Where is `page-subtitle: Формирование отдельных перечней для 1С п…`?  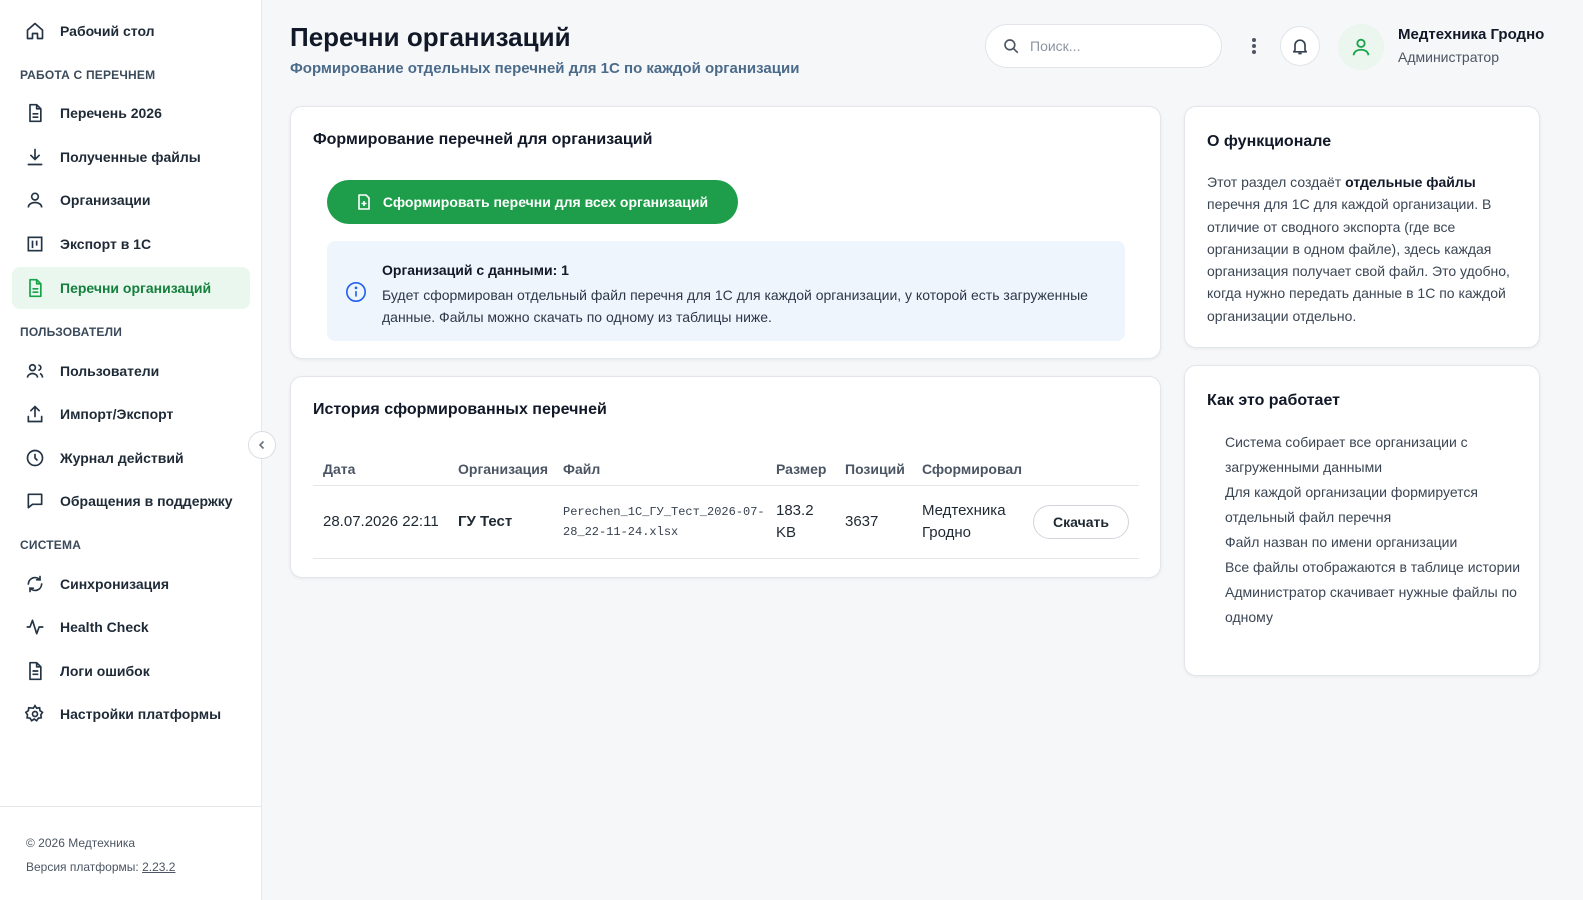
page-subtitle: Формирование отдельных перечней для 1С п… is located at coordinates (545, 68).